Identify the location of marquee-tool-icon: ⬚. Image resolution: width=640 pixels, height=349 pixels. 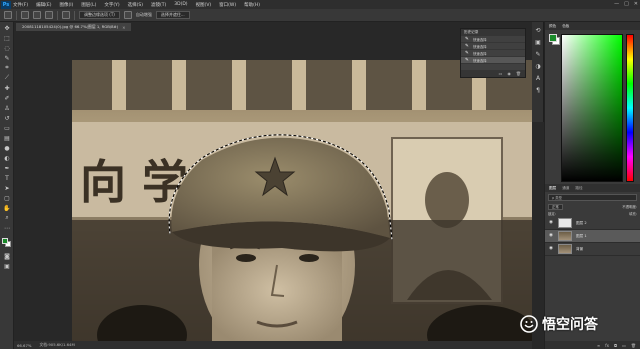
(7, 38).